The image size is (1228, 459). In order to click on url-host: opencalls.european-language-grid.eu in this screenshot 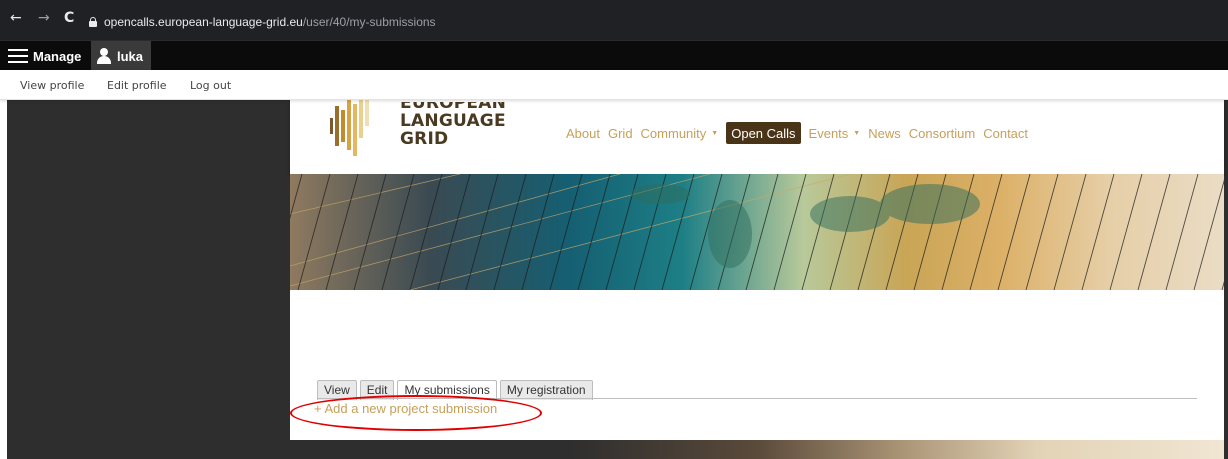, I will do `click(203, 22)`.